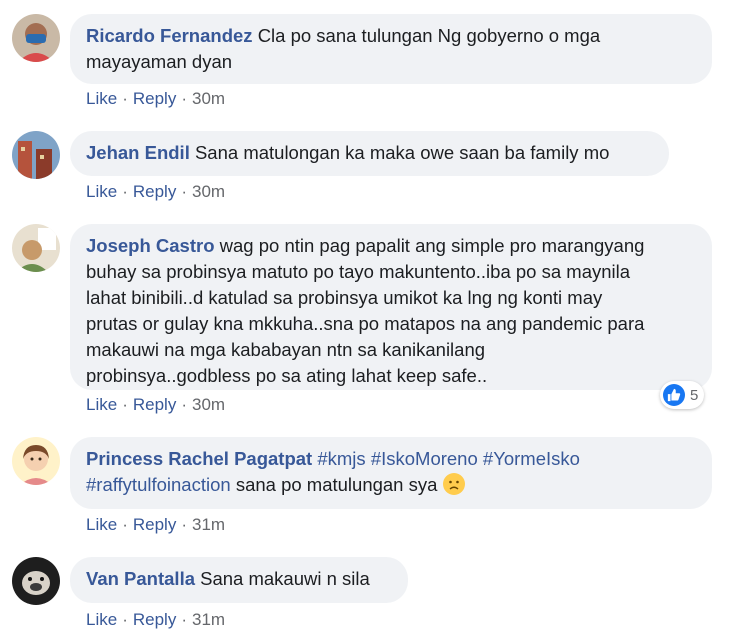  What do you see at coordinates (169, 35) in the screenshot?
I see `comment-author: Ricardo Fernandez` at bounding box center [169, 35].